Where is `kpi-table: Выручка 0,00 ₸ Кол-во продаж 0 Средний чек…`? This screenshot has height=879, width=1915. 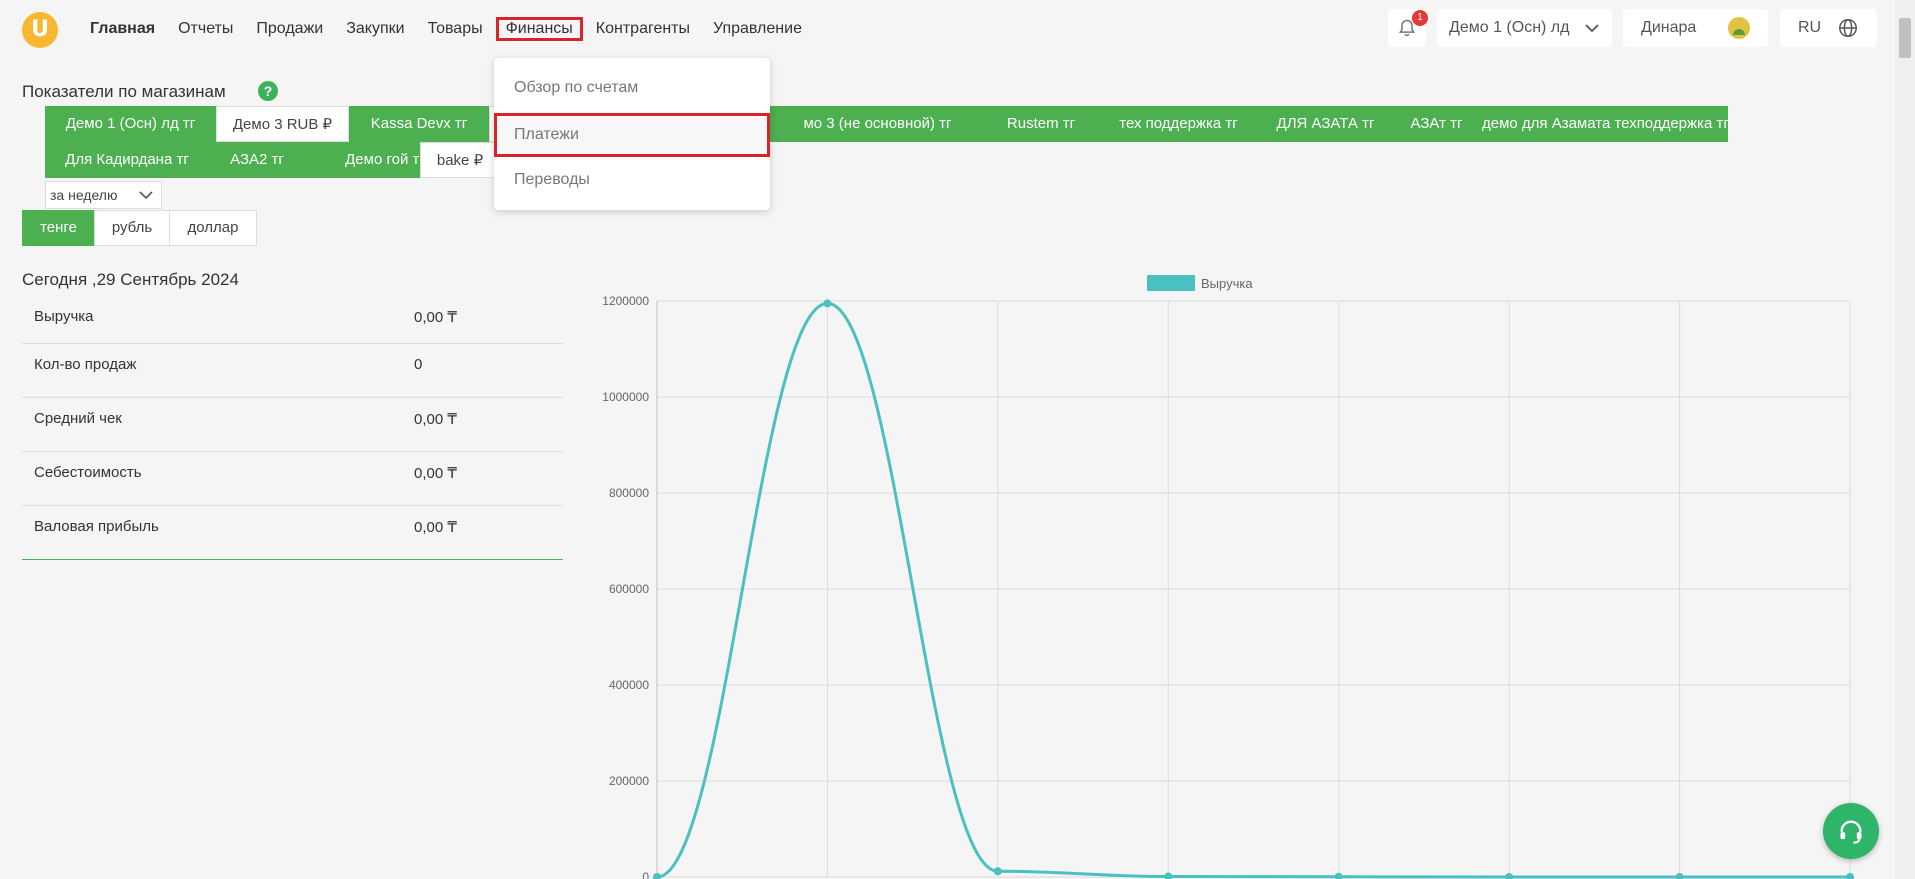 kpi-table: Выручка 0,00 ₸ Кол-во продаж 0 Средний чек… is located at coordinates (292, 429).